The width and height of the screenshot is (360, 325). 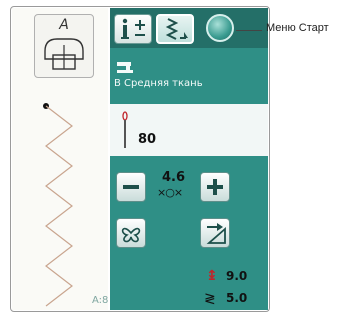 I want to click on info-plus-icon, so click(x=133, y=28).